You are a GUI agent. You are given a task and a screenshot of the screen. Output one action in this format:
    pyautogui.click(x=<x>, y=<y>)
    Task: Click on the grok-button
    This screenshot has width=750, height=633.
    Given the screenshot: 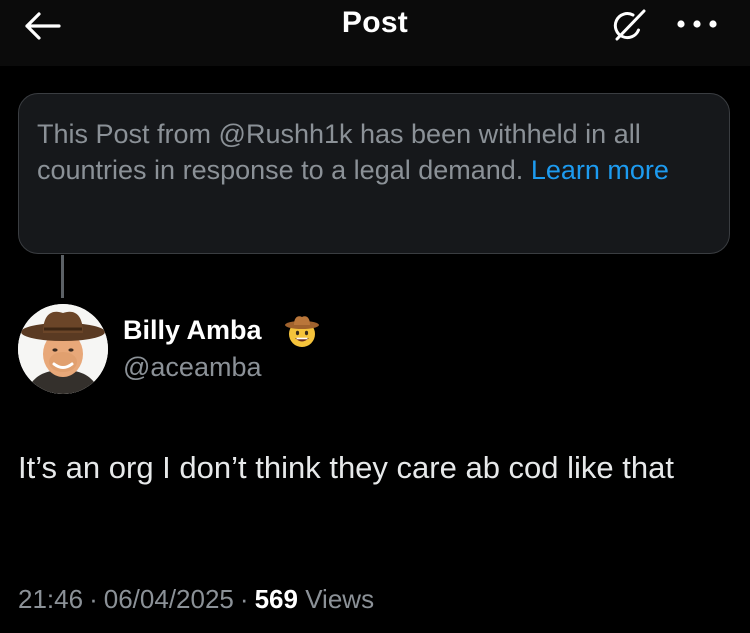 What is the action you would take?
    pyautogui.click(x=628, y=26)
    